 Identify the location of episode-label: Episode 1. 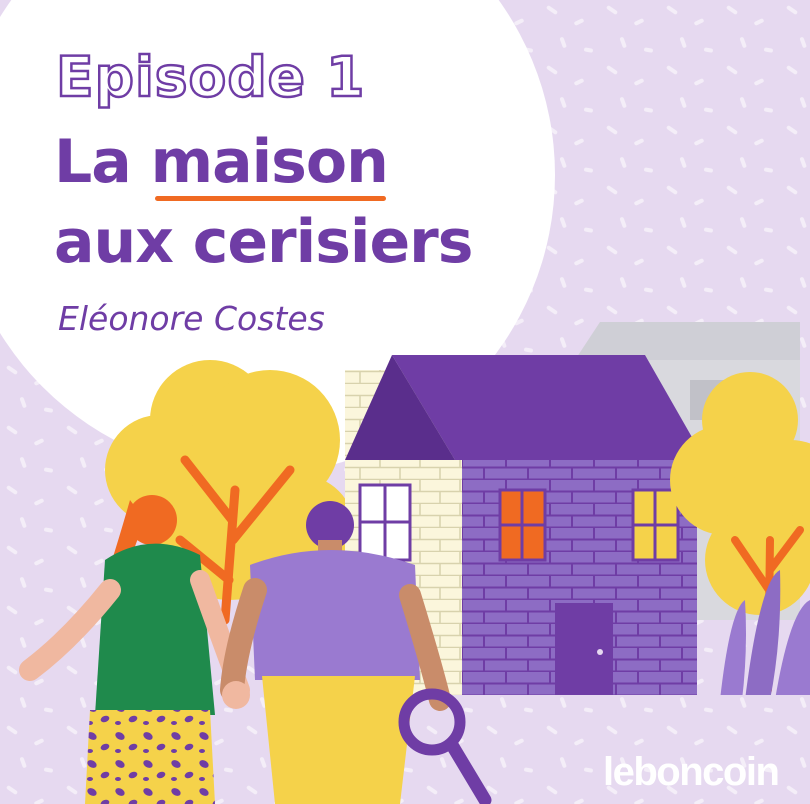
(210, 77).